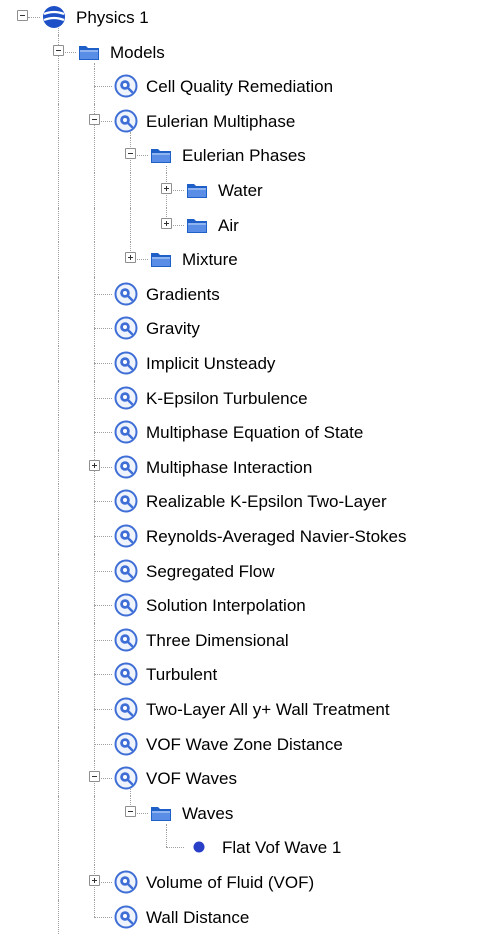  What do you see at coordinates (210, 260) in the screenshot?
I see `tree-node-label: Mixture` at bounding box center [210, 260].